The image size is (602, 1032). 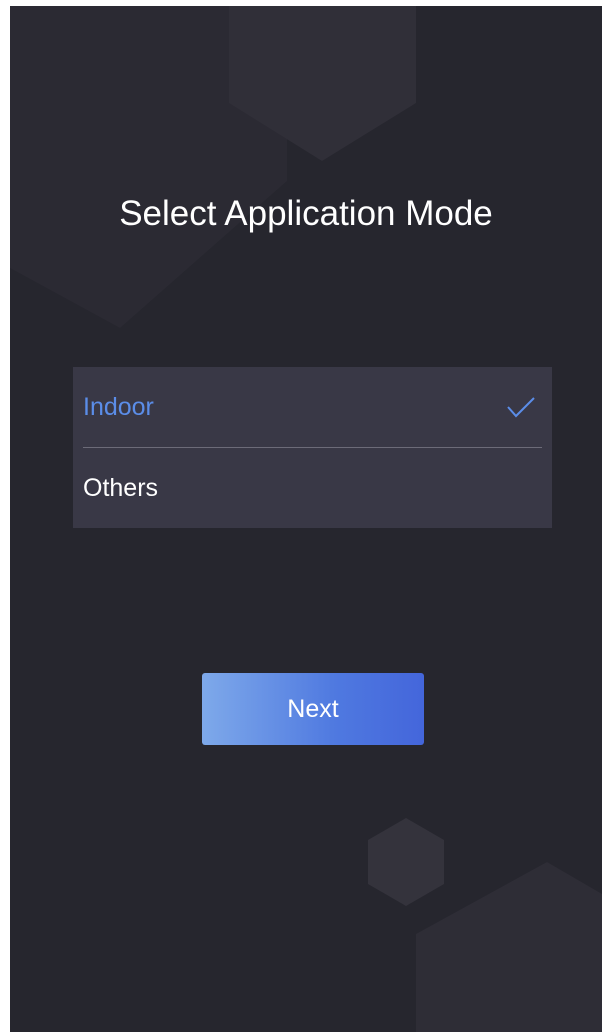 What do you see at coordinates (406, 862) in the screenshot?
I see `background-hexagon-small` at bounding box center [406, 862].